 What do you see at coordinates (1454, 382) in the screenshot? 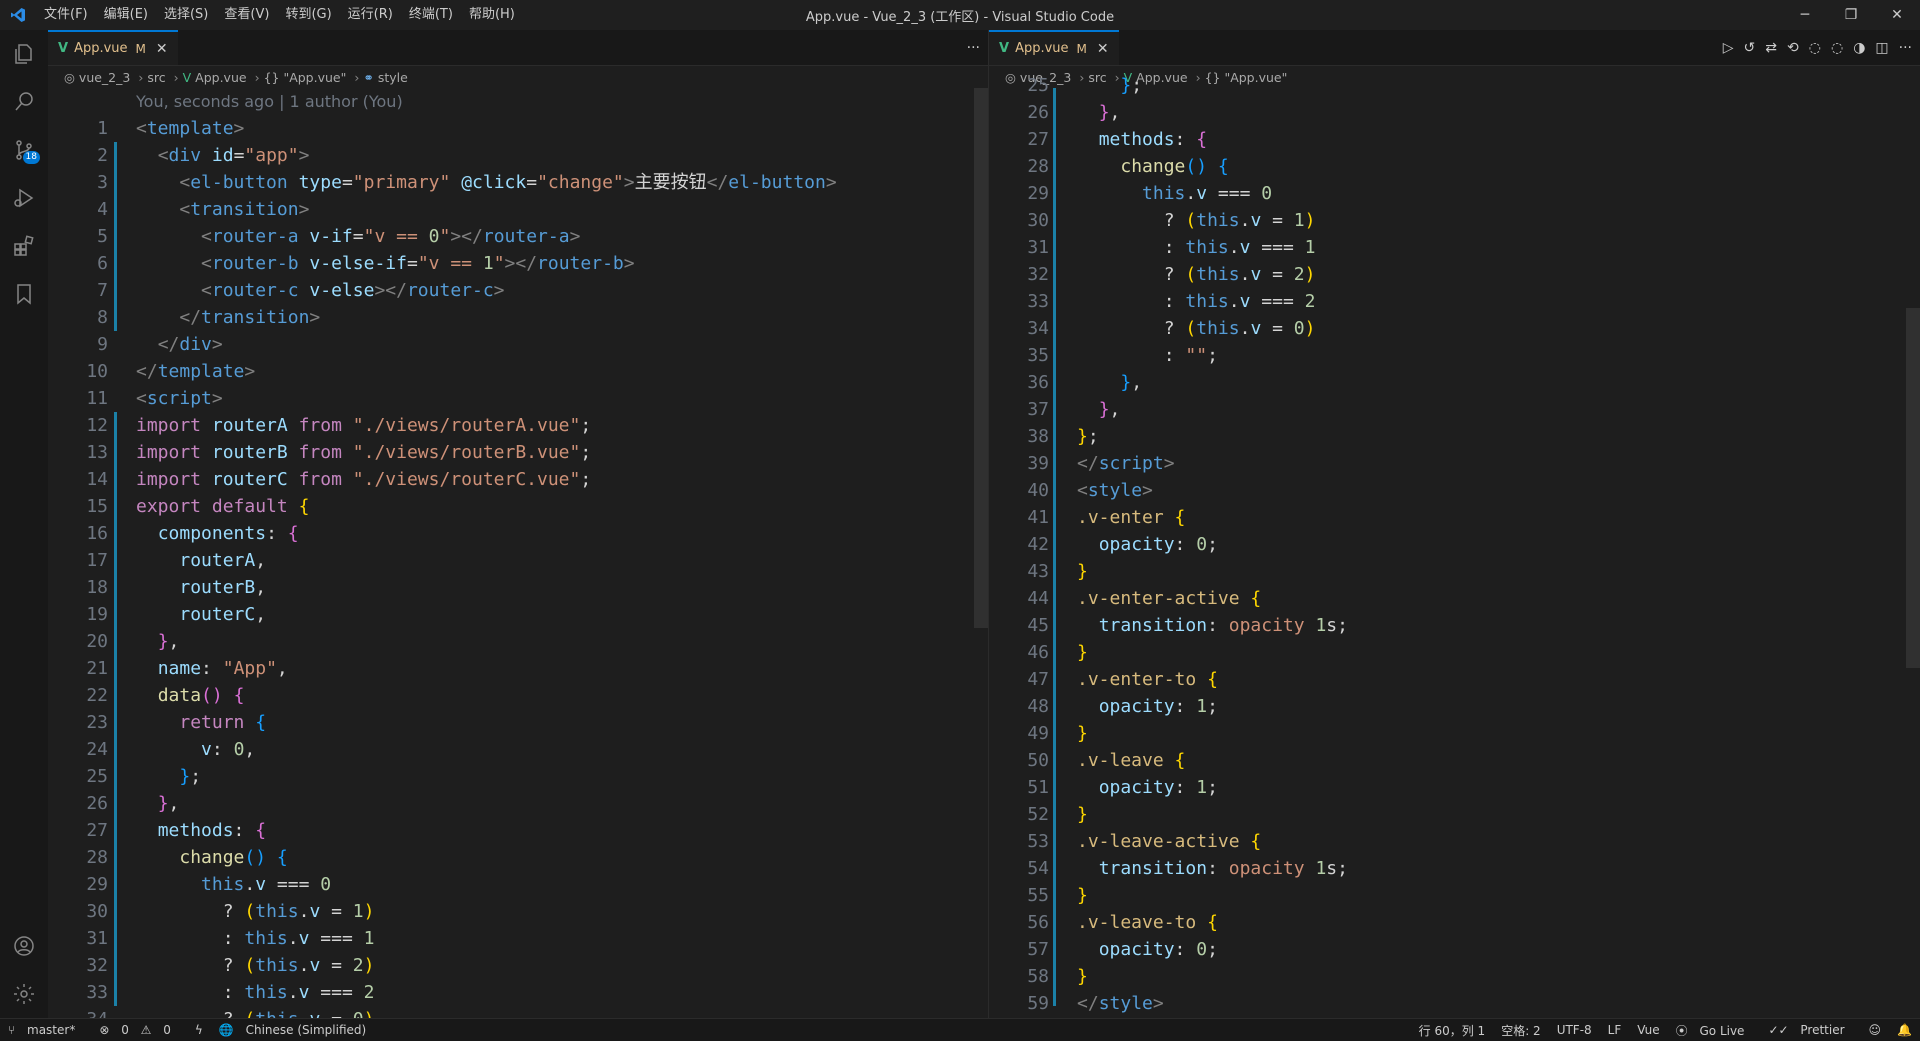
I see `code-line: 36 },` at bounding box center [1454, 382].